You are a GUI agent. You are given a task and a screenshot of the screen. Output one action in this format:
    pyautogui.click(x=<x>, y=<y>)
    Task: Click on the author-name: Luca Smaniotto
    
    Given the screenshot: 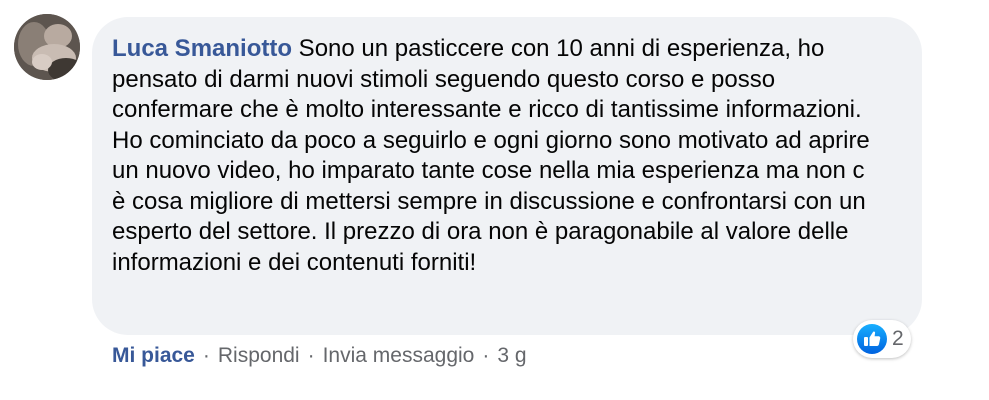 What is the action you would take?
    pyautogui.click(x=202, y=48)
    